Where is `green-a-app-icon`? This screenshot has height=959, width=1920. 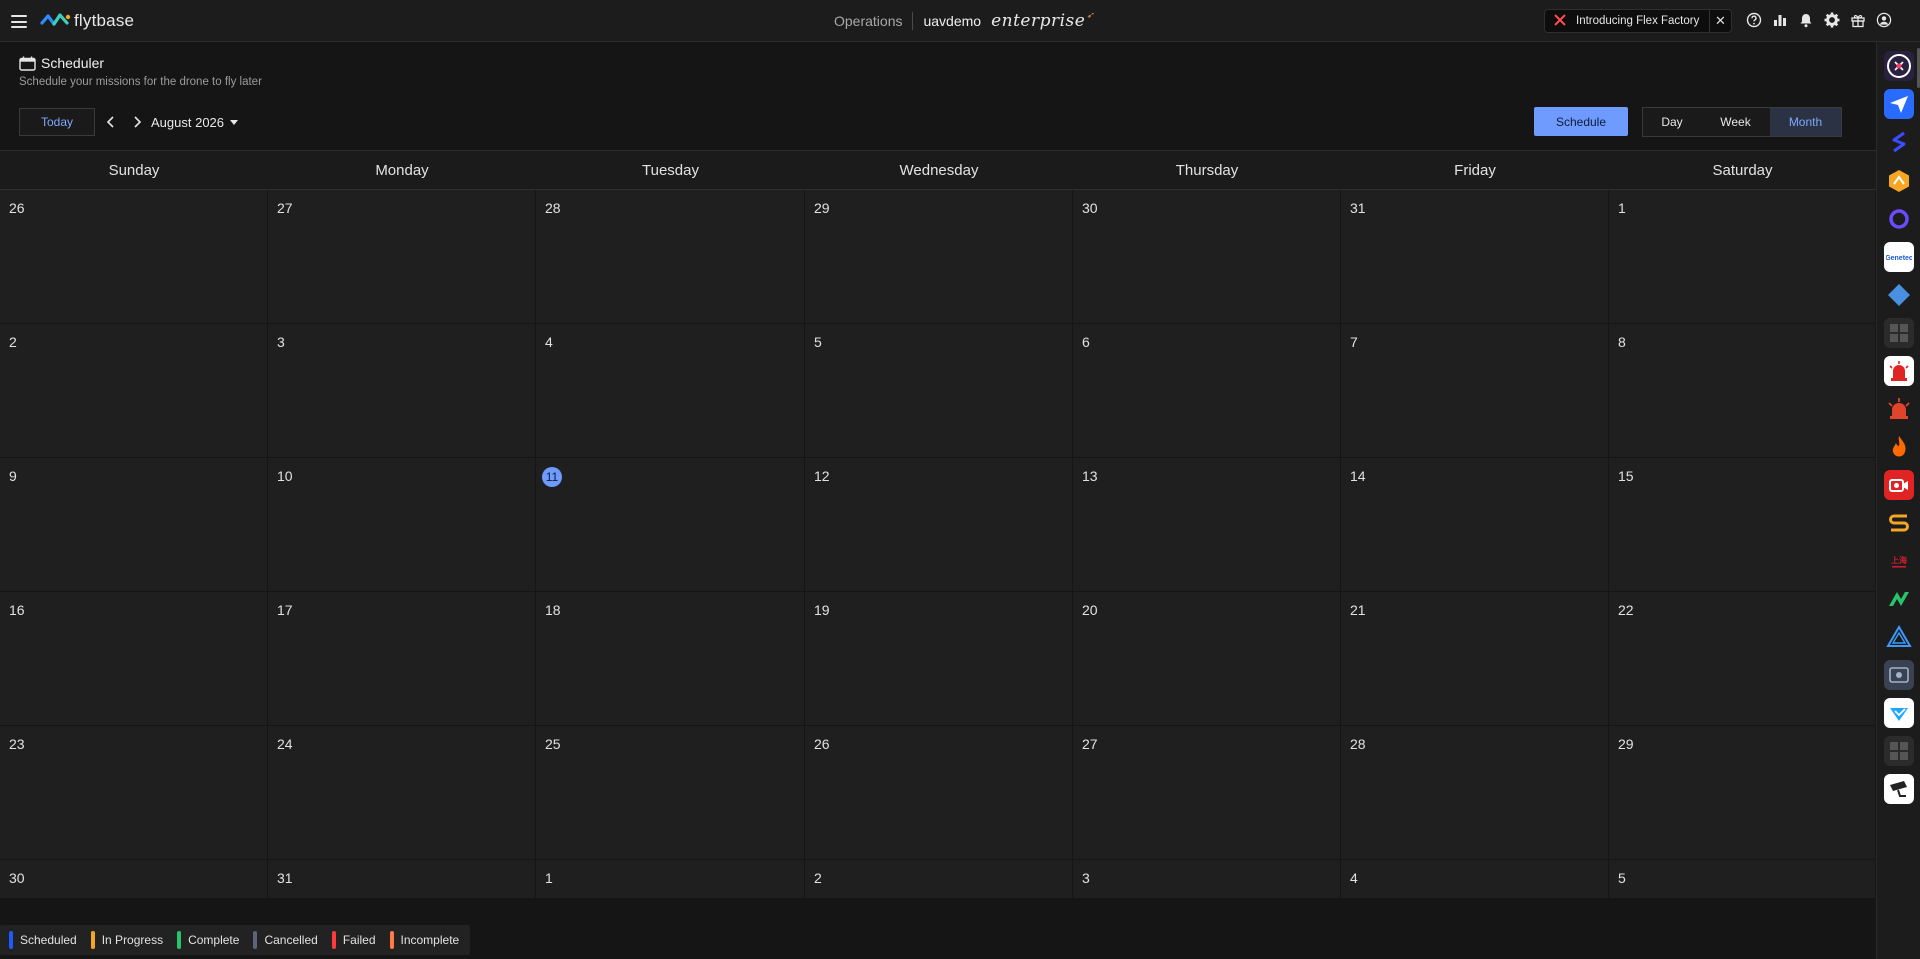 green-a-app-icon is located at coordinates (1899, 599).